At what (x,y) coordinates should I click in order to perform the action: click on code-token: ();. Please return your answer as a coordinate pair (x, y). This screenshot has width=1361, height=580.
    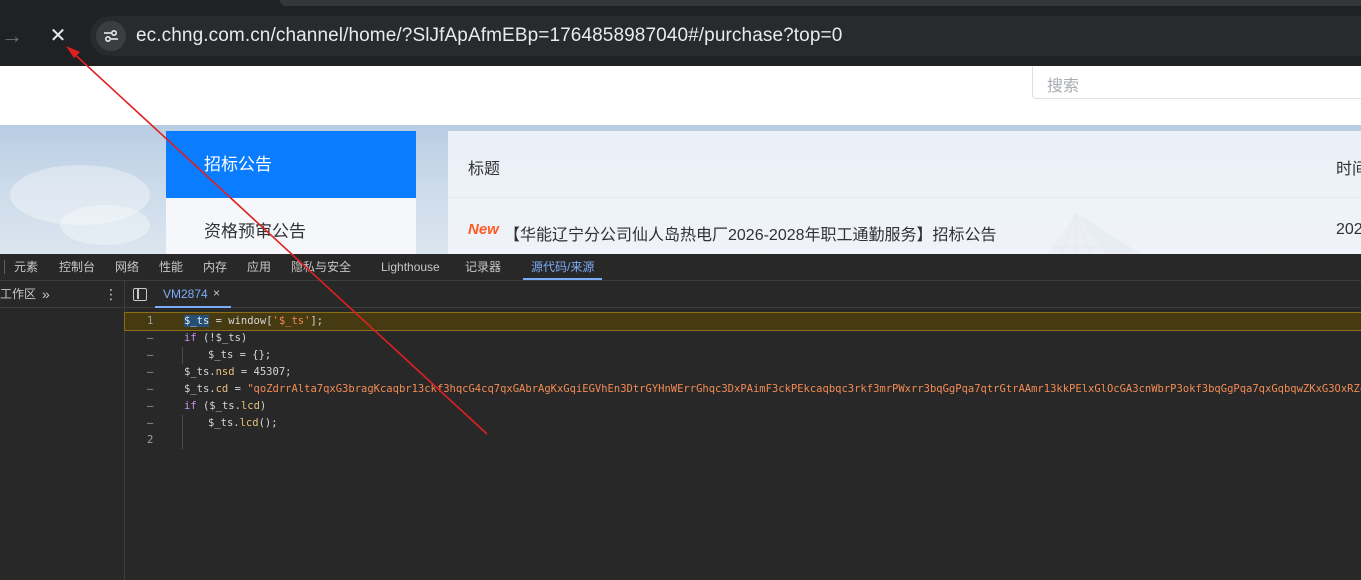
    Looking at the image, I should click on (268, 423).